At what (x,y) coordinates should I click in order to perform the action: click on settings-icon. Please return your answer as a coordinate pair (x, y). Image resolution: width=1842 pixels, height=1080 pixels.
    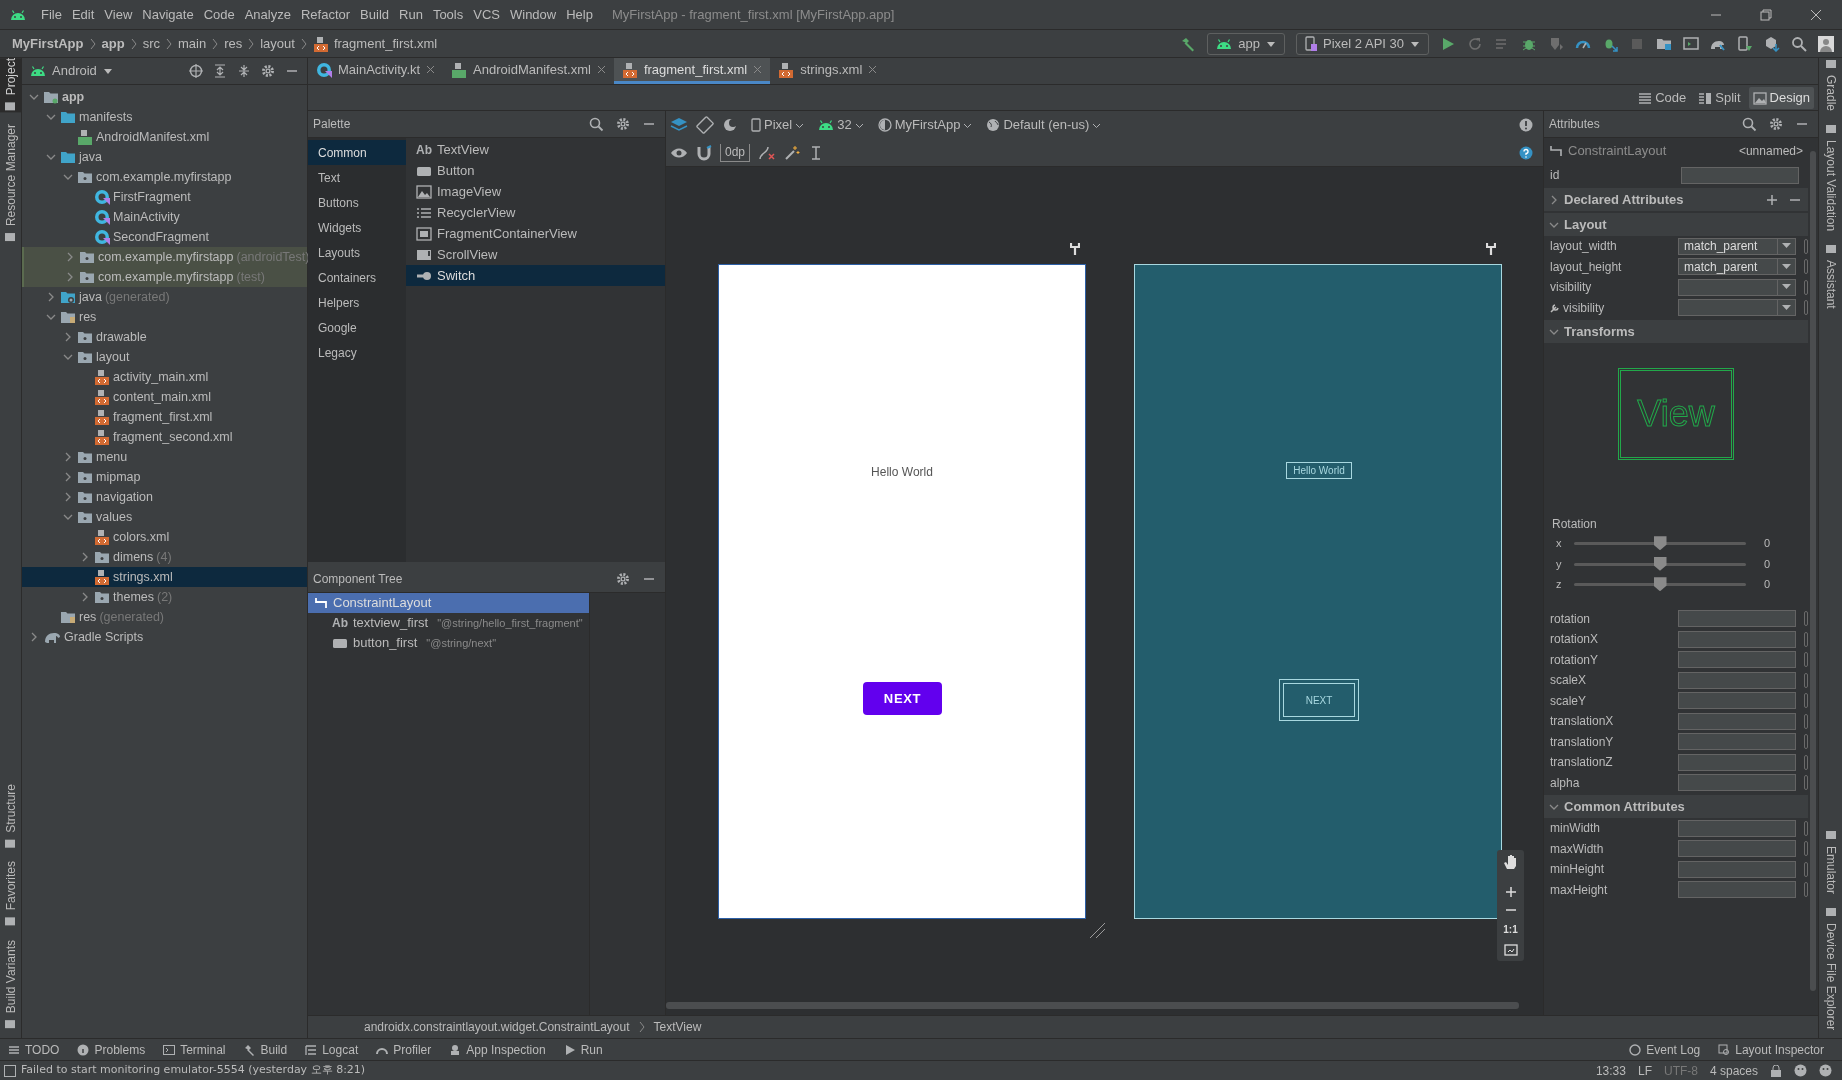
    Looking at the image, I should click on (623, 124).